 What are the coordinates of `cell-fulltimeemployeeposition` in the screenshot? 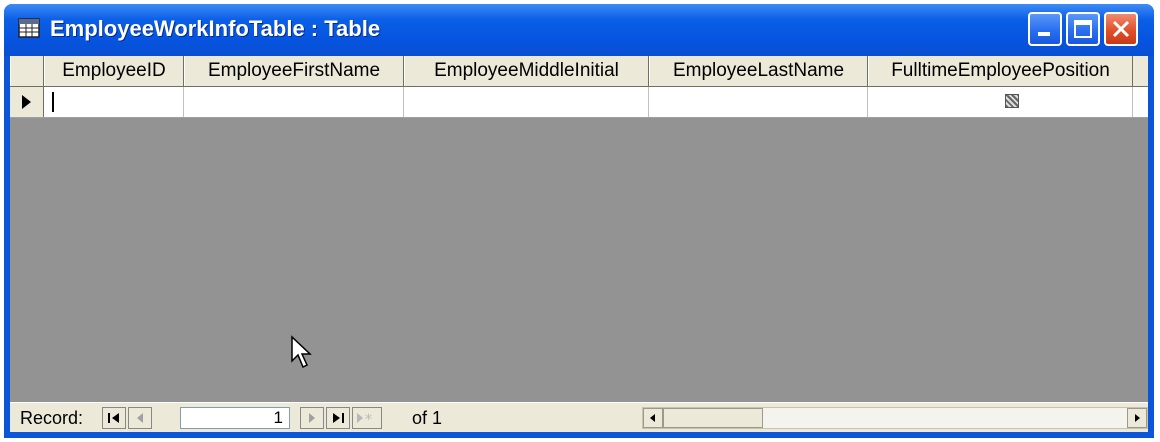 It's located at (1000, 102).